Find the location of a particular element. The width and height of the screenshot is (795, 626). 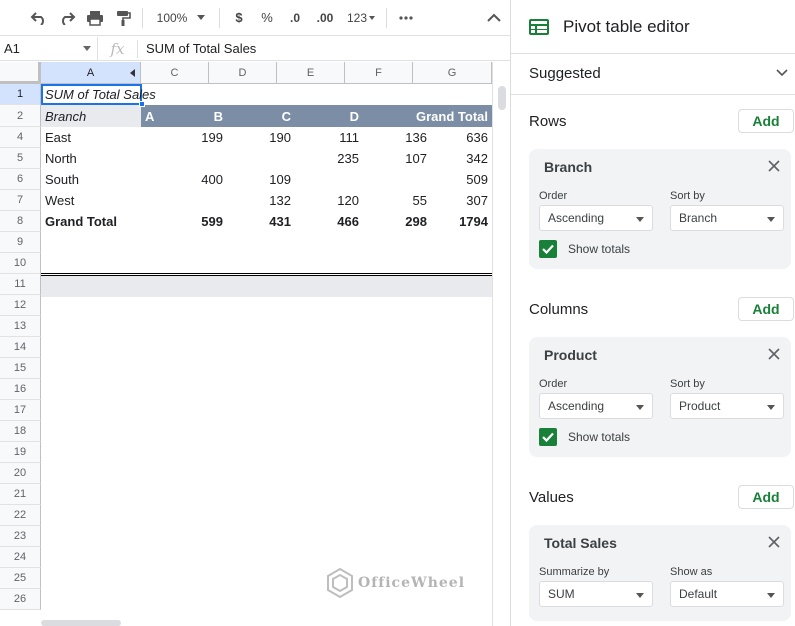

name-box: A1 is located at coordinates (49, 48).